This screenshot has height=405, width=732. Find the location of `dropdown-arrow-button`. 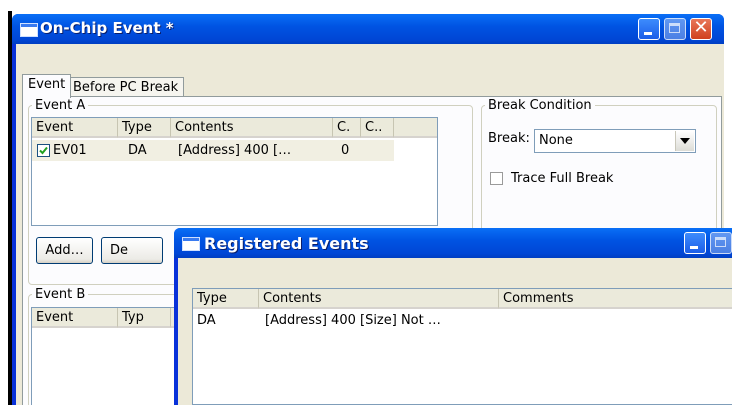

dropdown-arrow-button is located at coordinates (684, 141).